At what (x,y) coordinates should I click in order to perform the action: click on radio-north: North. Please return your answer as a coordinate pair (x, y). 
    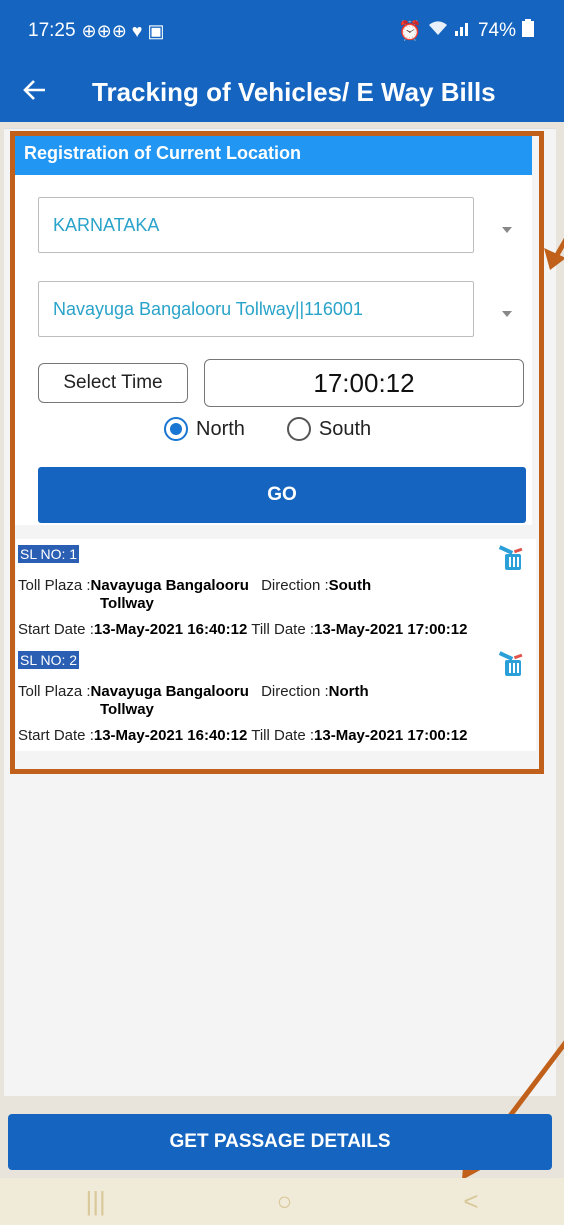
    Looking at the image, I should click on (204, 429).